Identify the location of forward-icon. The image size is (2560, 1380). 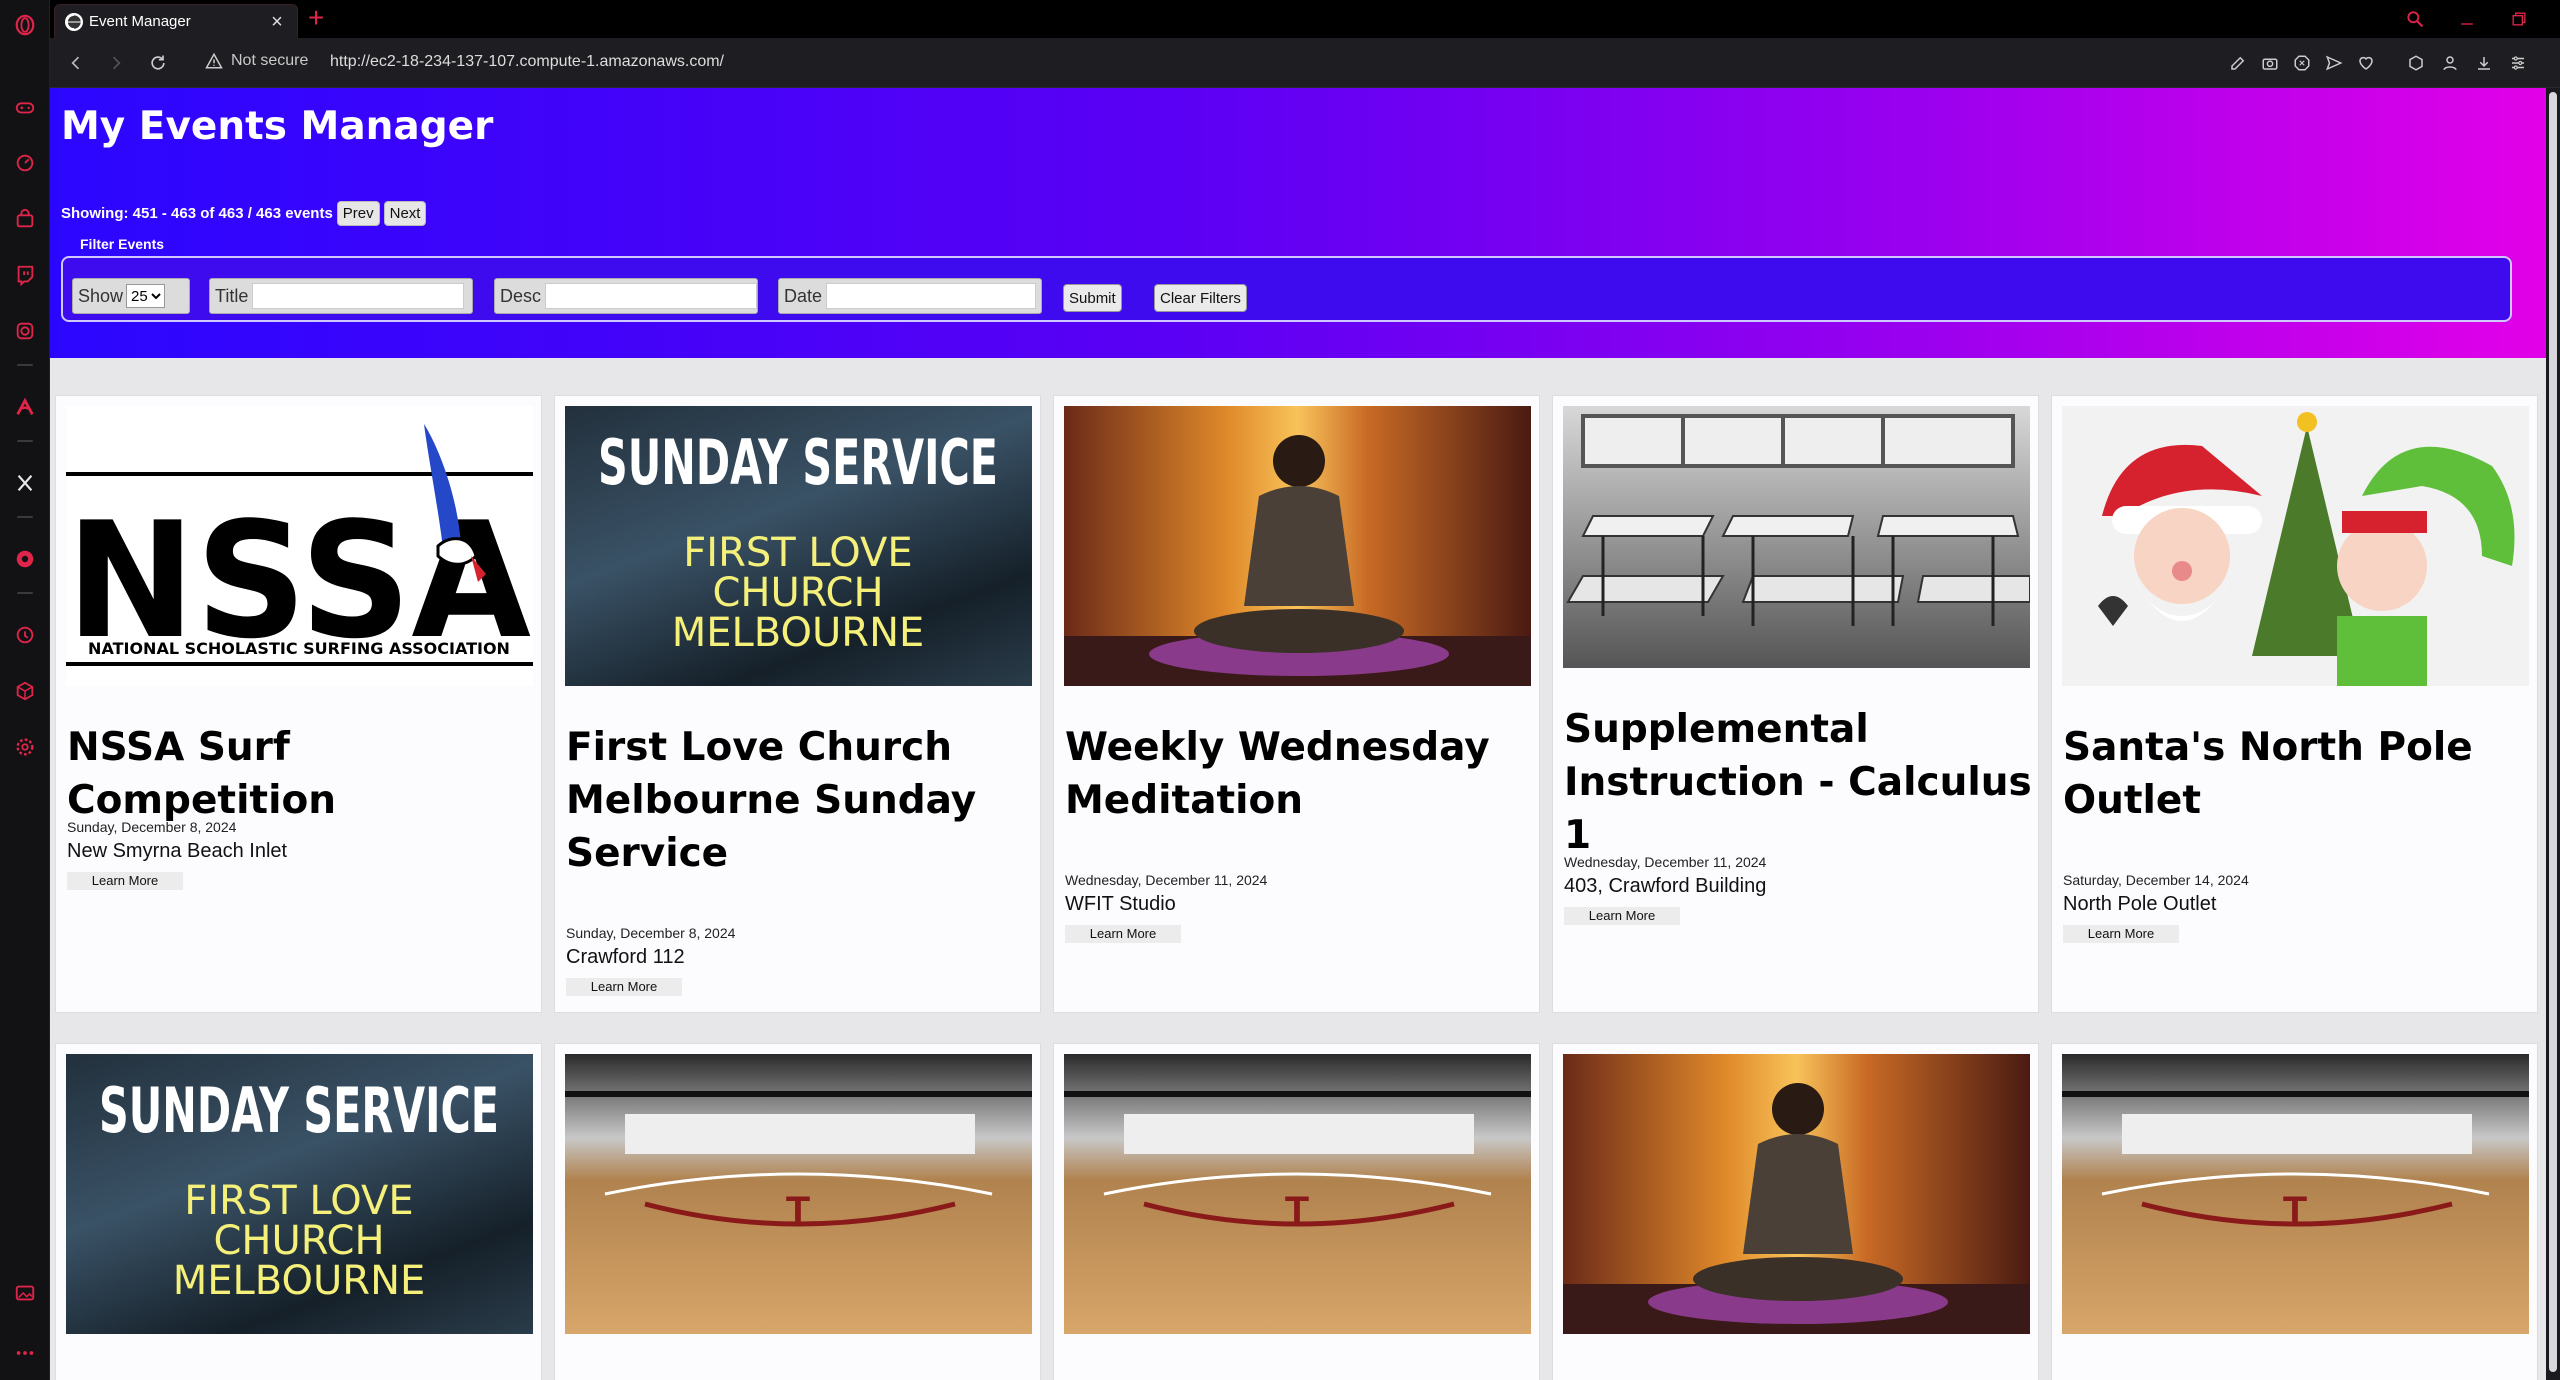
(116, 63).